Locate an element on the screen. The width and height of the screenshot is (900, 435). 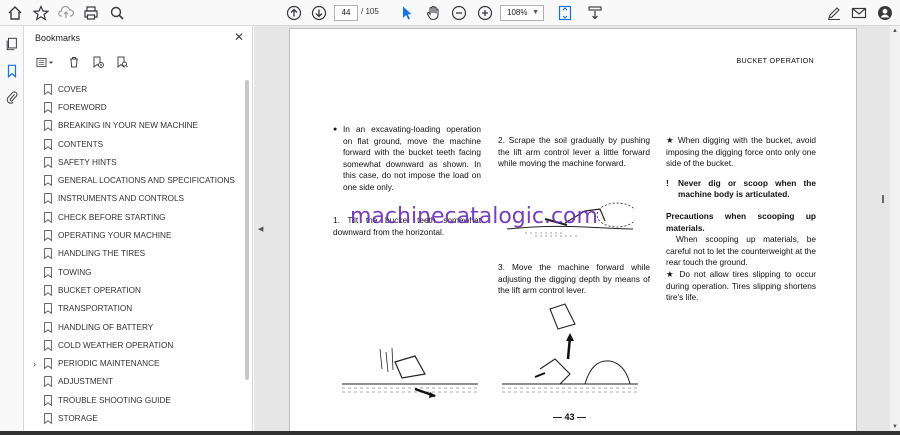
scroll-up-icon: ▲ is located at coordinates (895, 31).